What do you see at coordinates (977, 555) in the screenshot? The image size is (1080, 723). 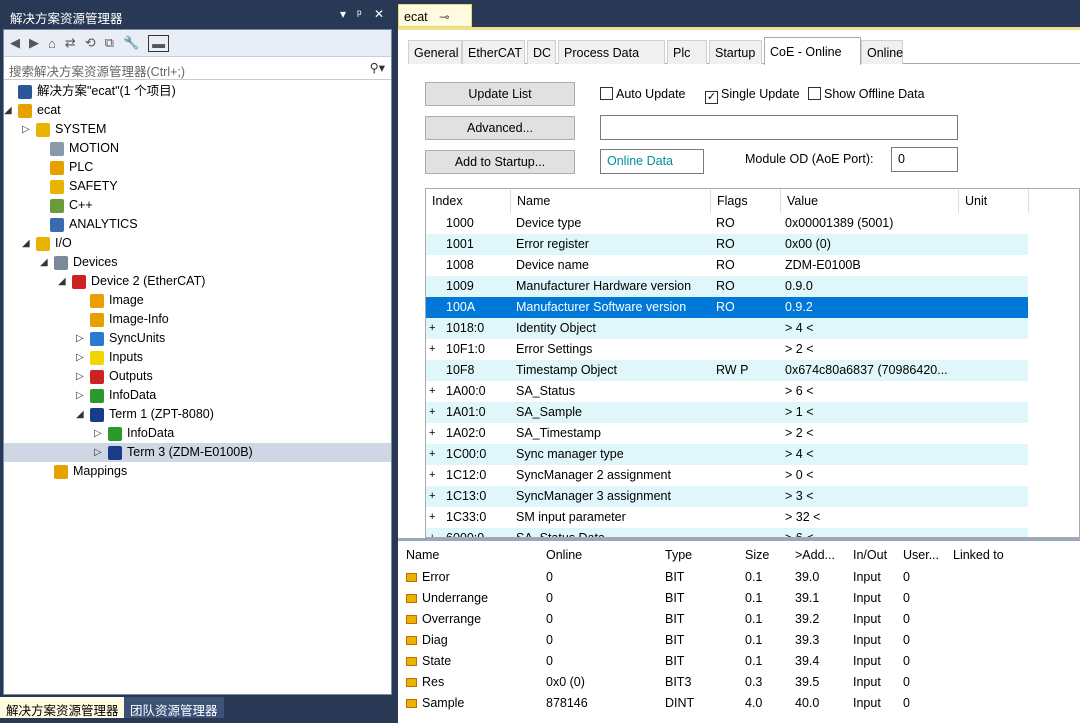 I see `var-column-header: Linked to` at bounding box center [977, 555].